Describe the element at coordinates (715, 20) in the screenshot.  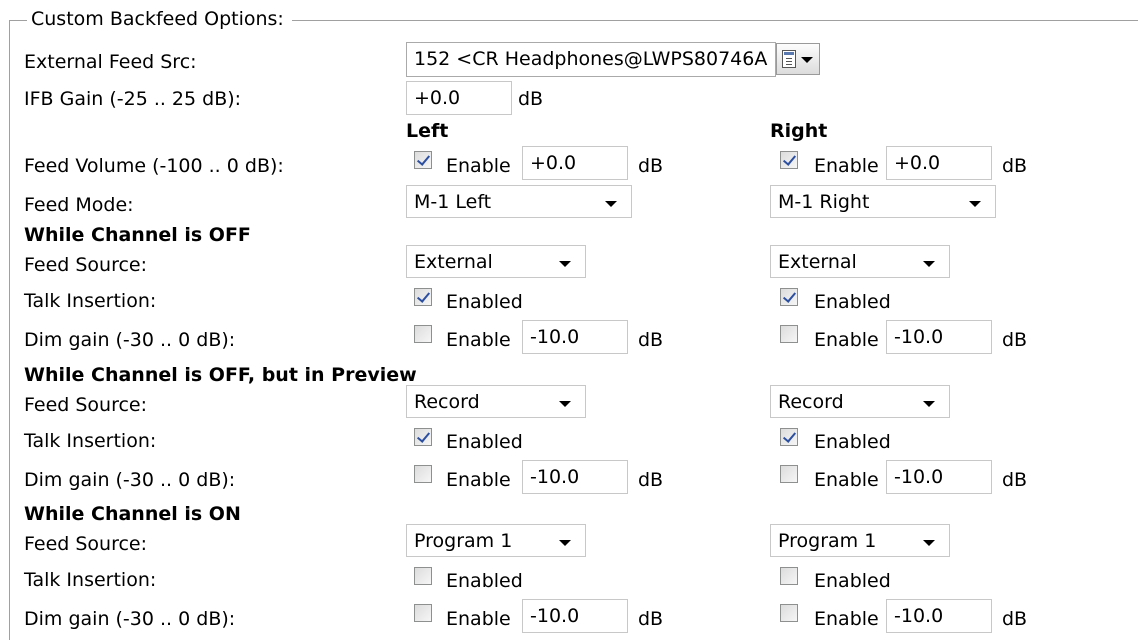
I see `group-frame-top-right` at that location.